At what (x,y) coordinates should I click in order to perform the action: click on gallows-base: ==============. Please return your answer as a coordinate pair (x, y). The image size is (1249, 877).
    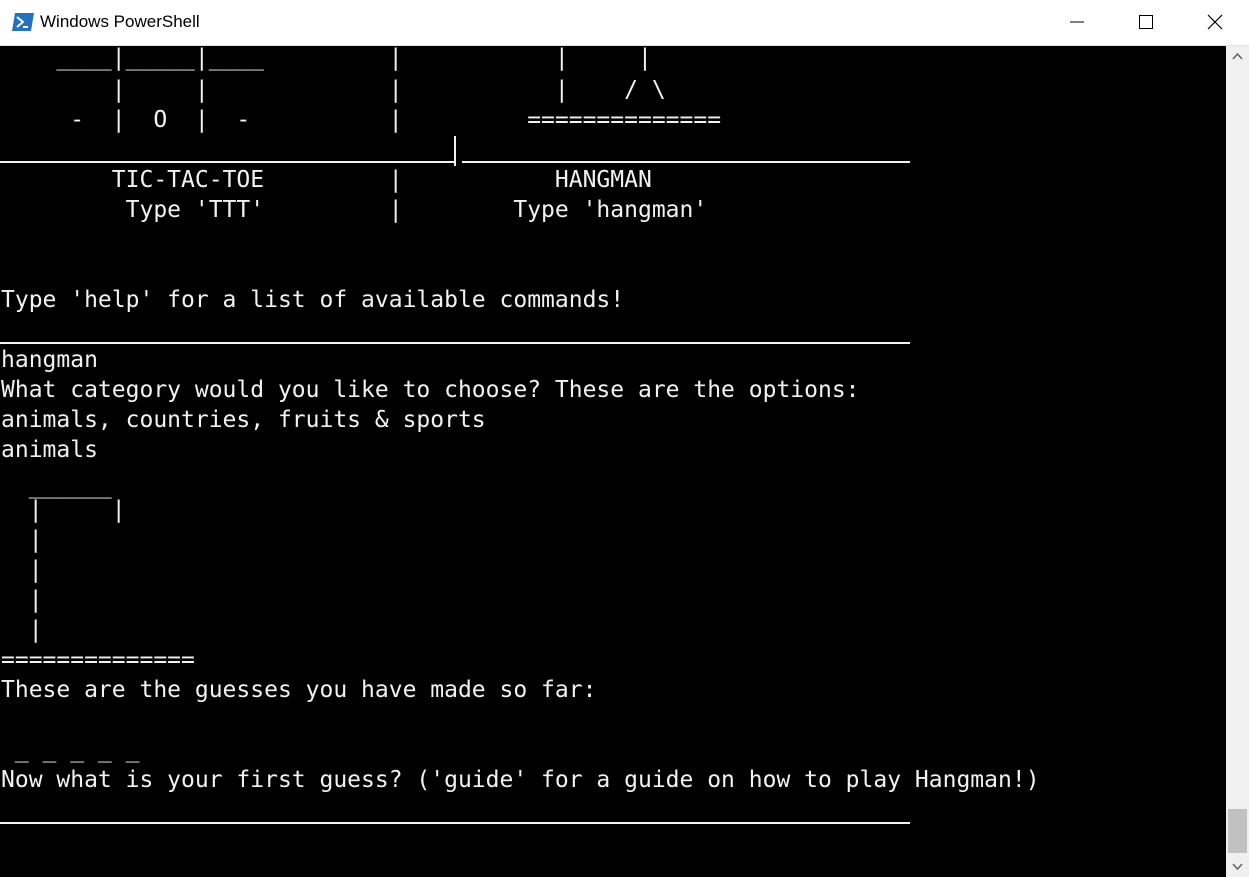
    Looking at the image, I should click on (98, 660).